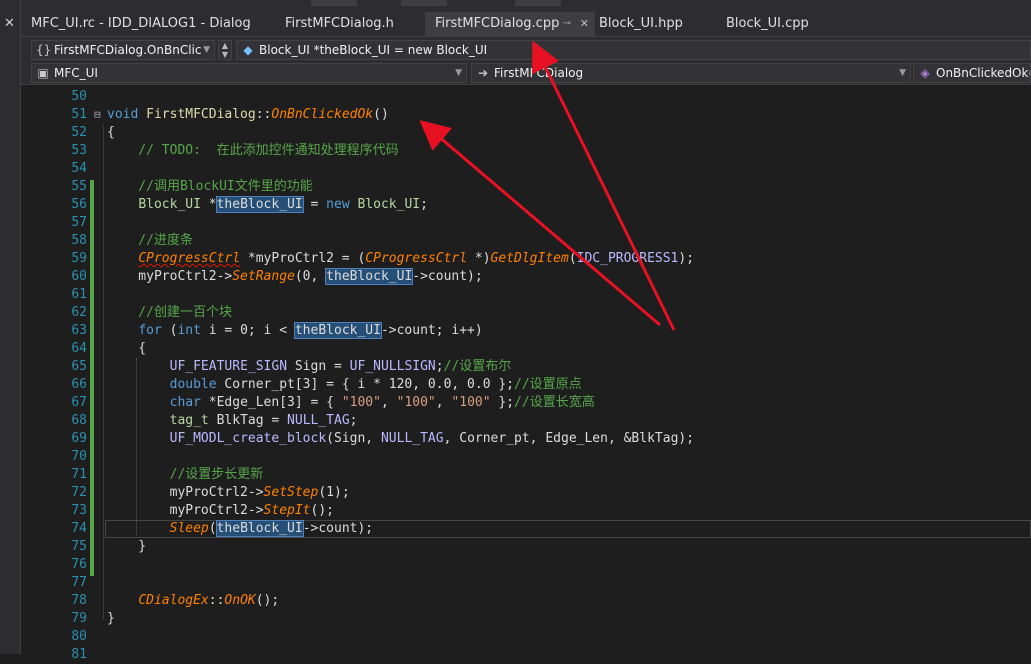 Image resolution: width=1031 pixels, height=664 pixels. I want to click on tab-block-ui-cpp: Block_UI.cpp, so click(781, 24).